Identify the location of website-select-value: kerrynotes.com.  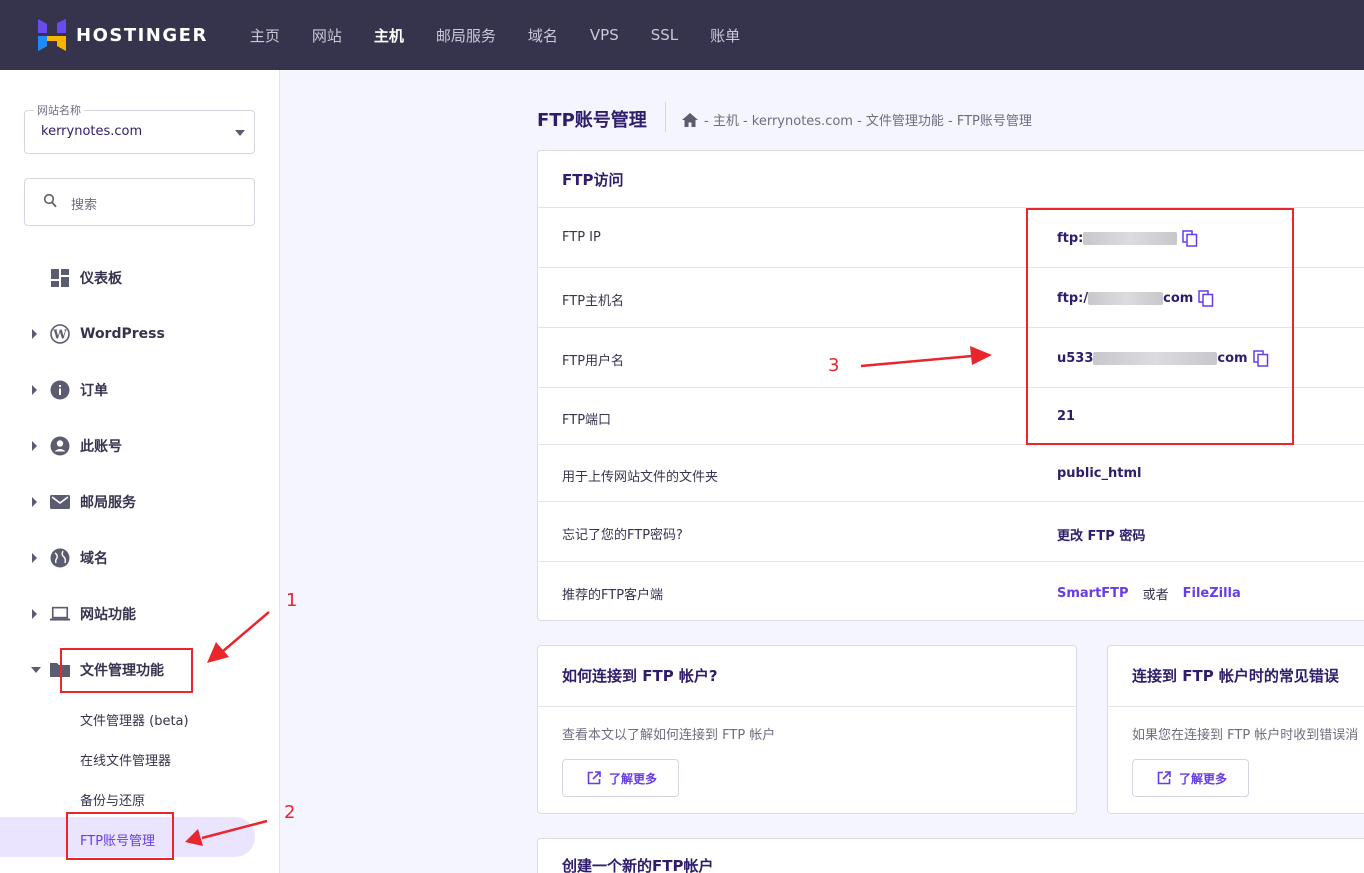
(92, 131).